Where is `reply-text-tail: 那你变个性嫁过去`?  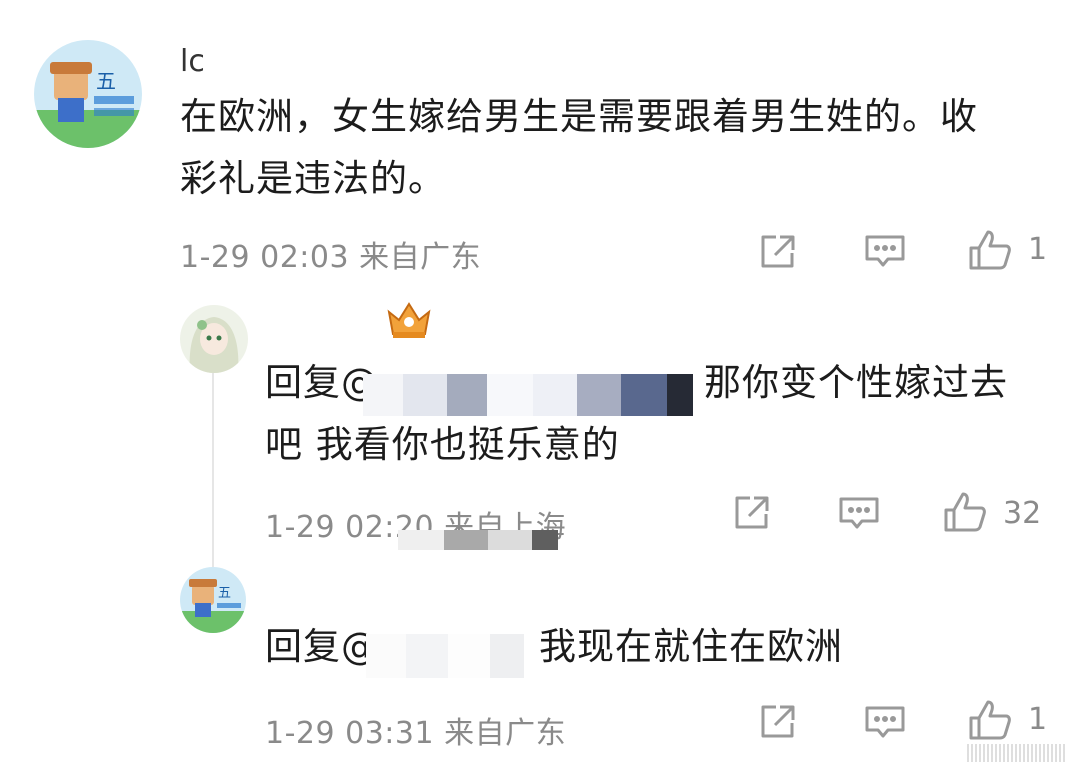 reply-text-tail: 那你变个性嫁过去 is located at coordinates (856, 382).